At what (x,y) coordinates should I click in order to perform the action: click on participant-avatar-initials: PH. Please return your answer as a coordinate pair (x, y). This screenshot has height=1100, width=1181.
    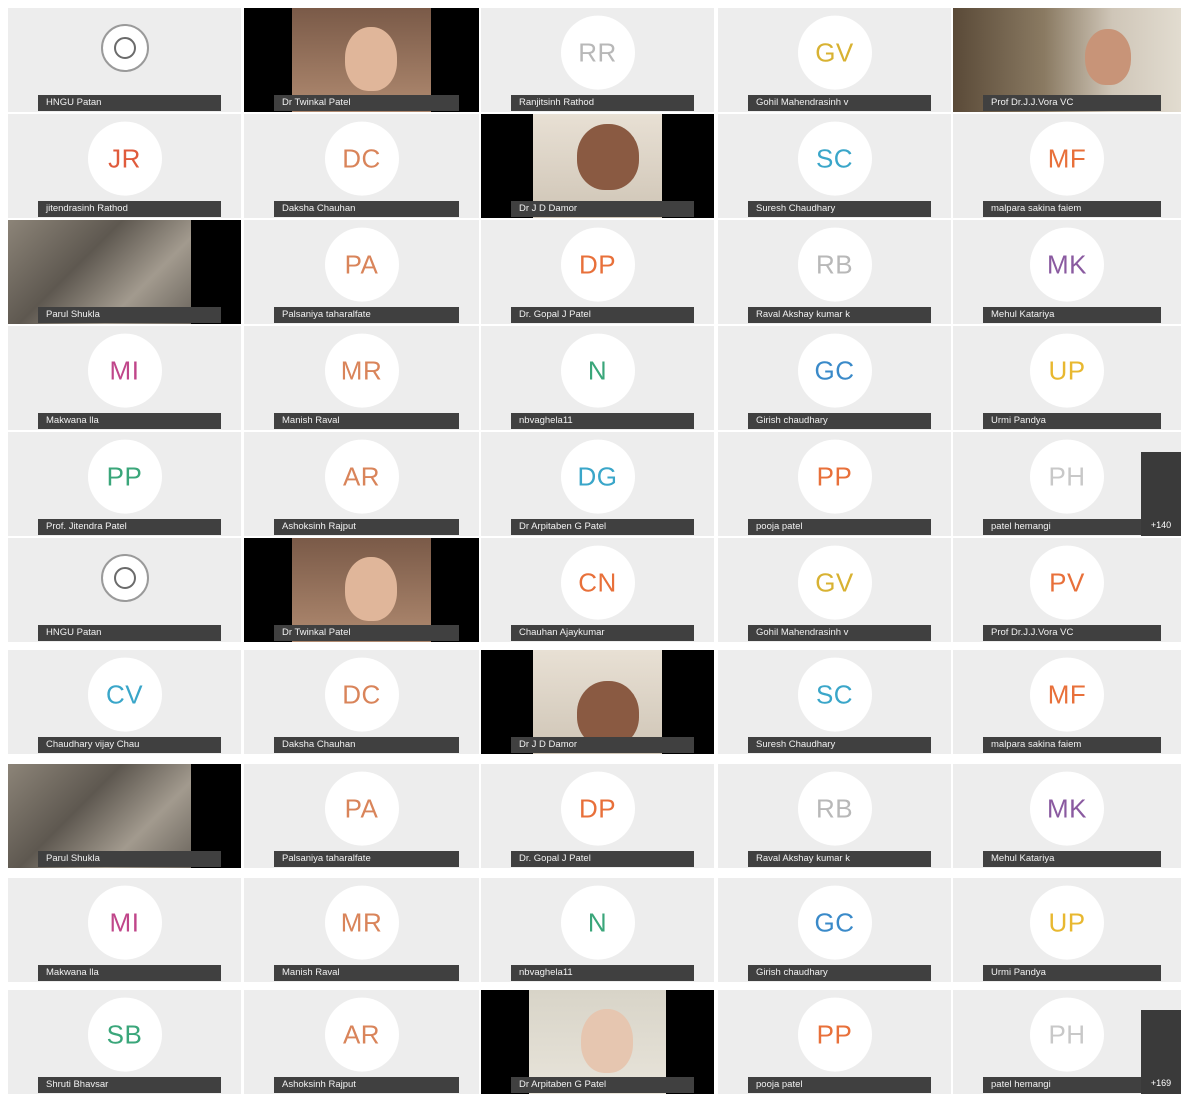
    Looking at the image, I should click on (1067, 476).